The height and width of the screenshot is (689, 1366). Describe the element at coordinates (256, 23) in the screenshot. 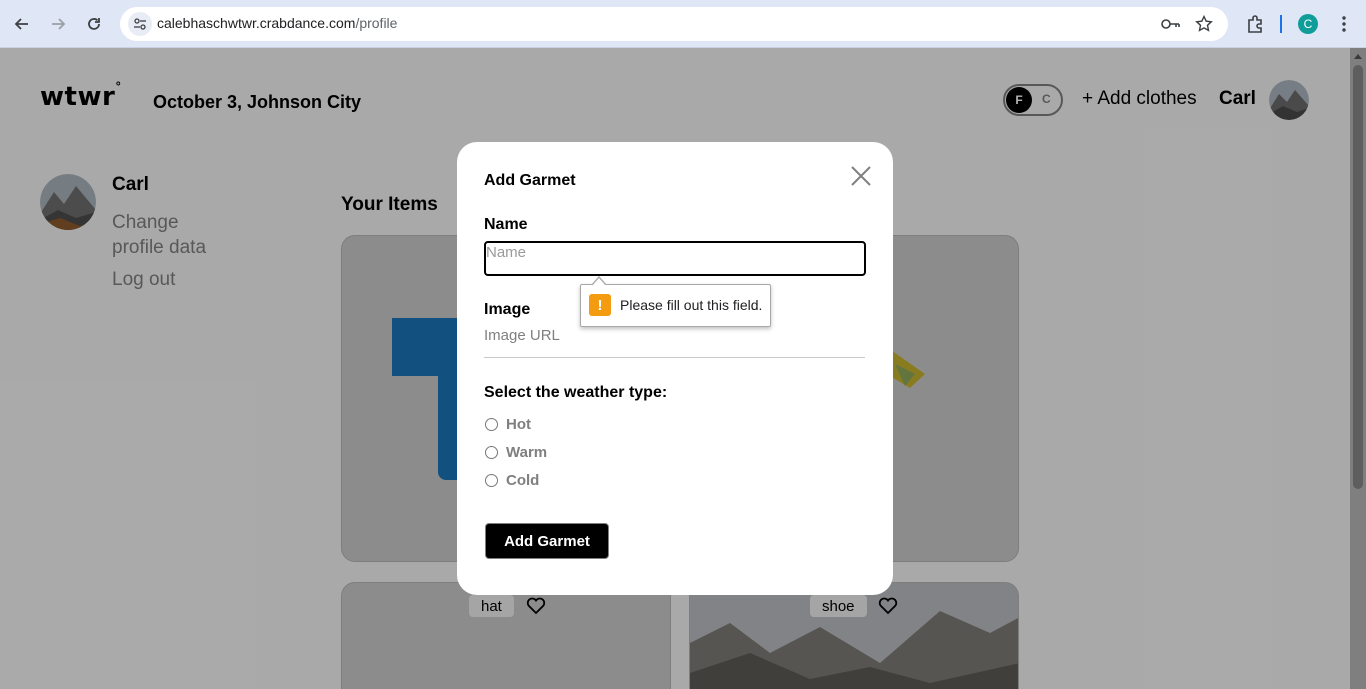

I see `url-host: calebhaschwtwr.crabdance.com` at that location.